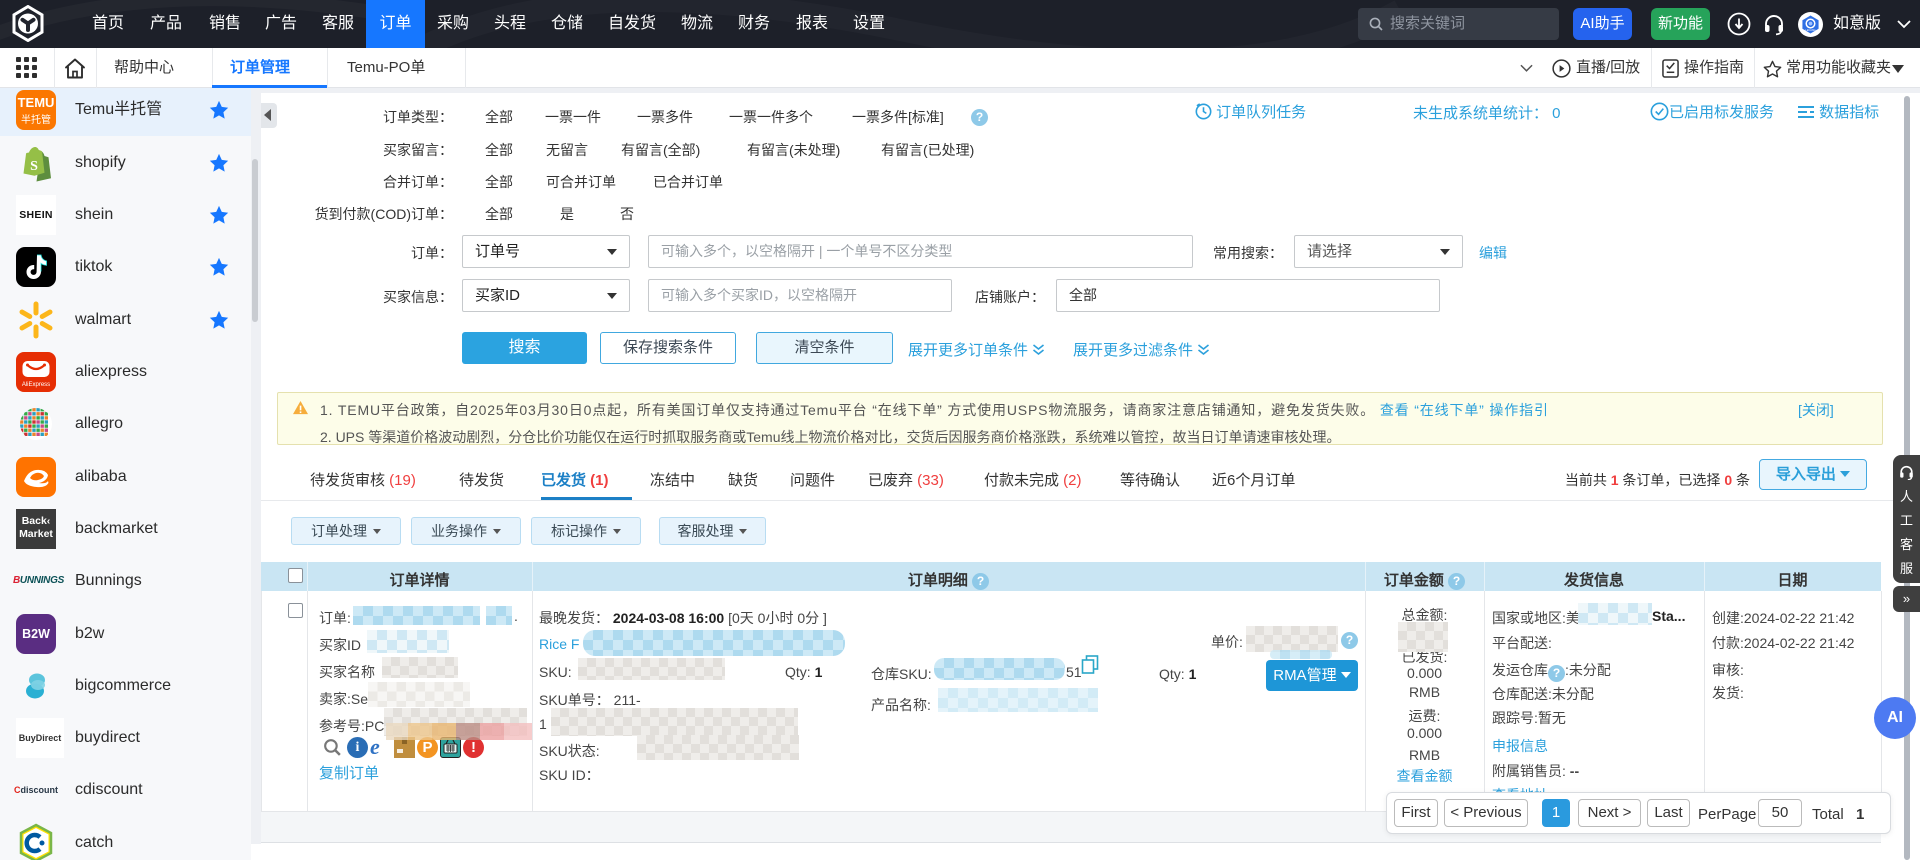 This screenshot has width=1920, height=860. I want to click on svg-text: LECANG, so click(1810, 30).